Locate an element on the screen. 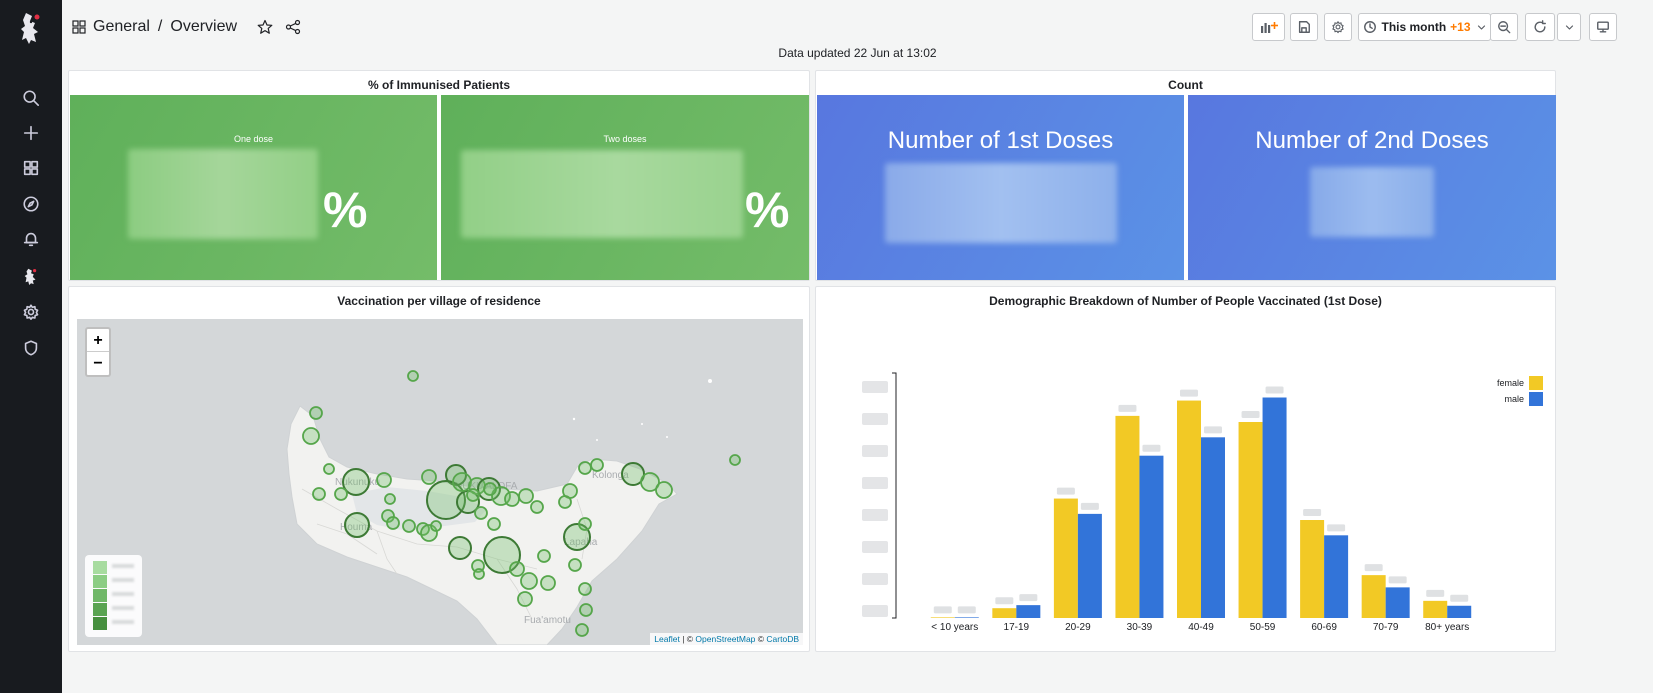  first-doses-stat: Number of 1st Doses is located at coordinates (1000, 187).